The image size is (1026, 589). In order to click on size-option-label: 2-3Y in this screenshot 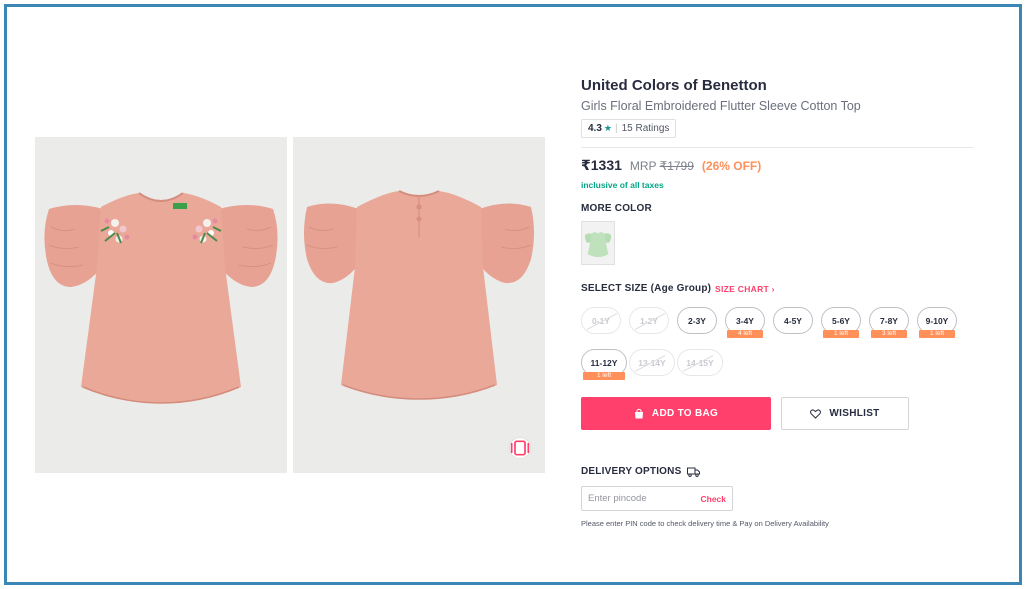, I will do `click(697, 320)`.